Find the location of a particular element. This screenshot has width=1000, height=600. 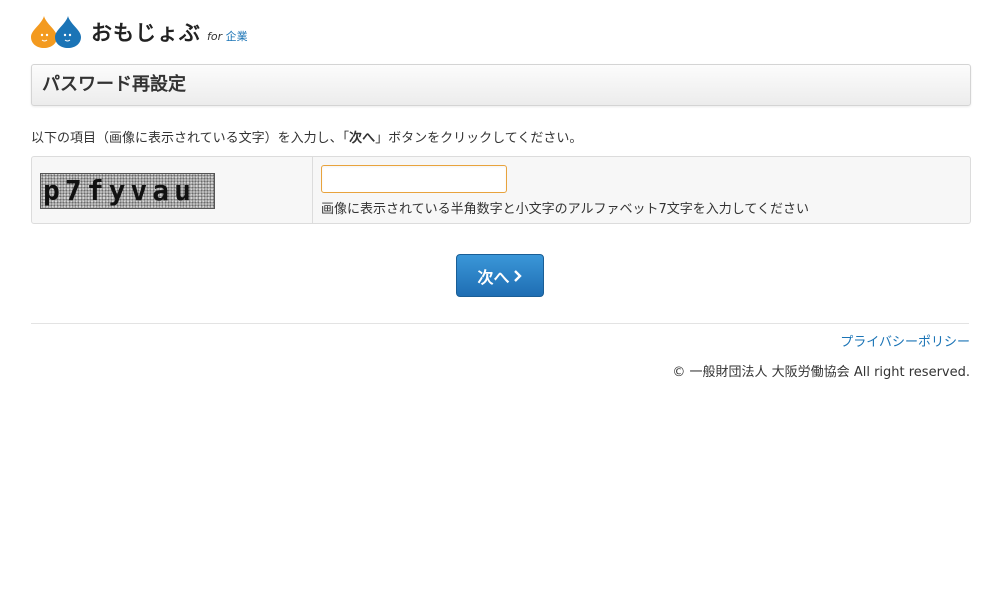

copyright-text: © 一般財団法人 大阪労働協会 All right reserved. is located at coordinates (821, 372).